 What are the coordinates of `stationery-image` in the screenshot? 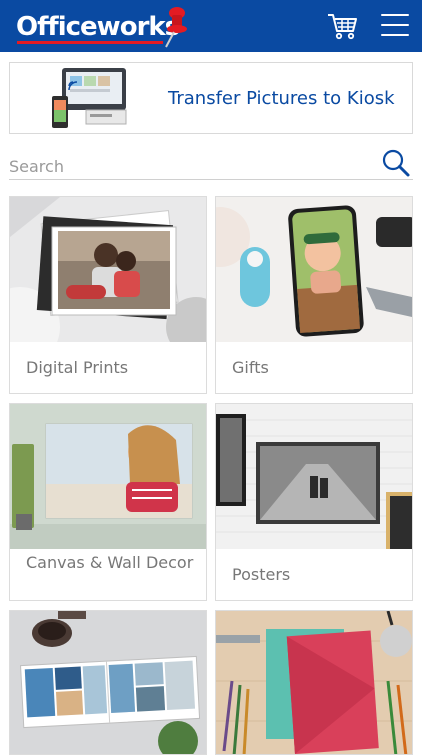 It's located at (314, 682).